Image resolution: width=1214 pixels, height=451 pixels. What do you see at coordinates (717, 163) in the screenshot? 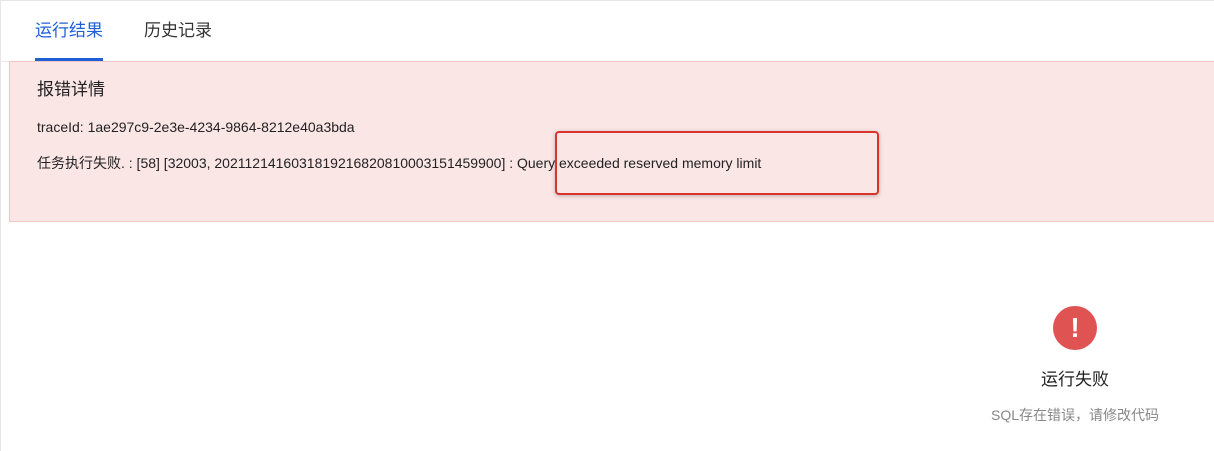
I see `error-highlight-annotation` at bounding box center [717, 163].